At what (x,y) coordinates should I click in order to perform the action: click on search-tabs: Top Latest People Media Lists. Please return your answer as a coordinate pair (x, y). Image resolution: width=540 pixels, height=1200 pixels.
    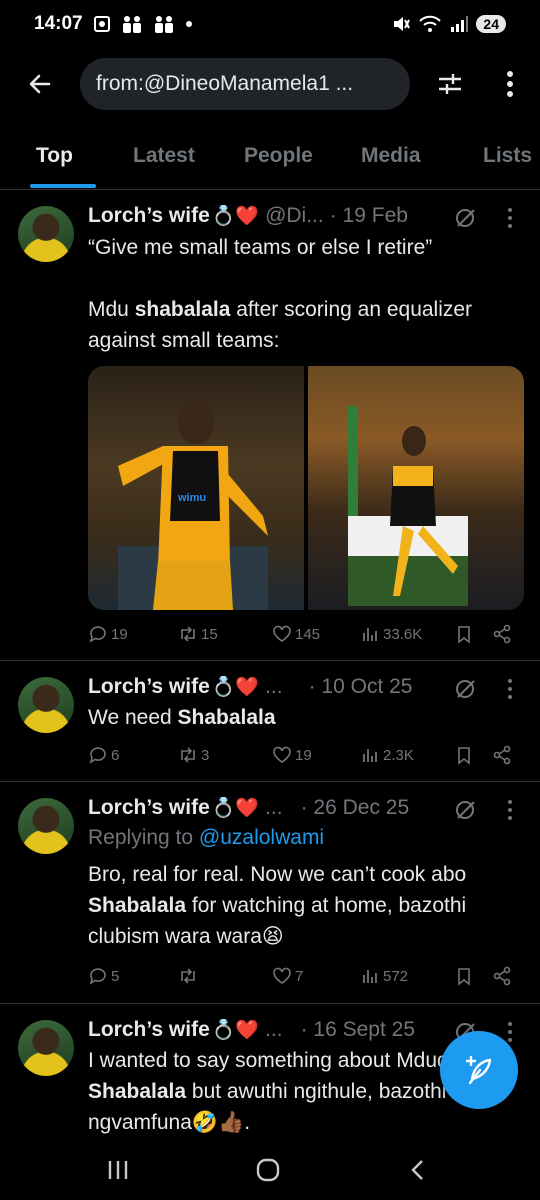
    Looking at the image, I should click on (270, 161).